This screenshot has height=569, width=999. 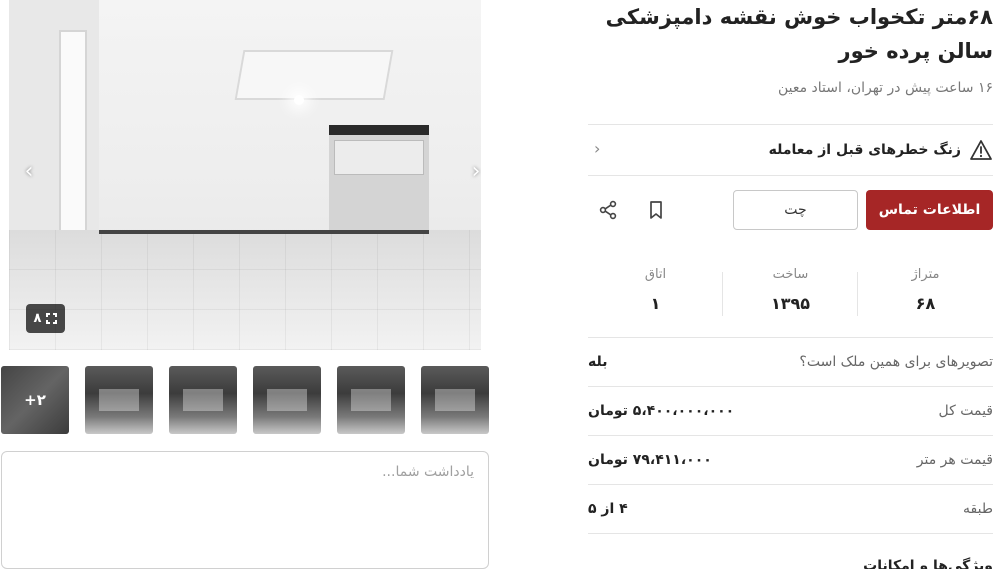 I want to click on info-row-unit-price: قیمت هر متر ۷۹،۴۱۱،۰۰۰ تومان, so click(x=790, y=459).